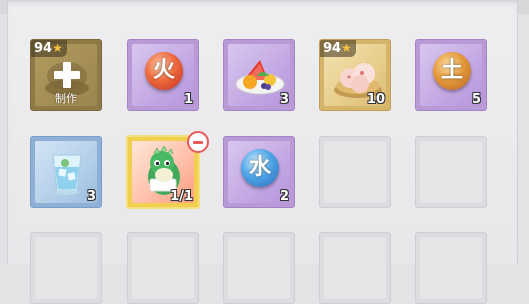  What do you see at coordinates (375, 99) in the screenshot?
I see `item-count: 10` at bounding box center [375, 99].